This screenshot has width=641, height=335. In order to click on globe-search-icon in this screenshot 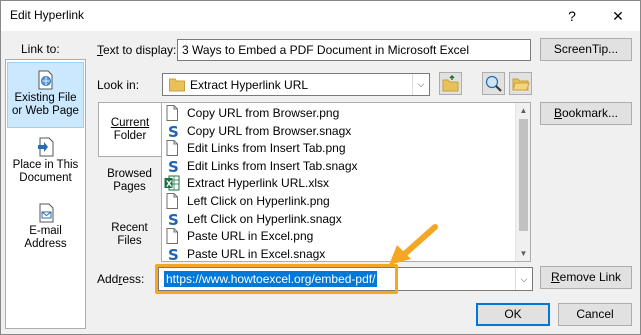, I will do `click(493, 83)`.